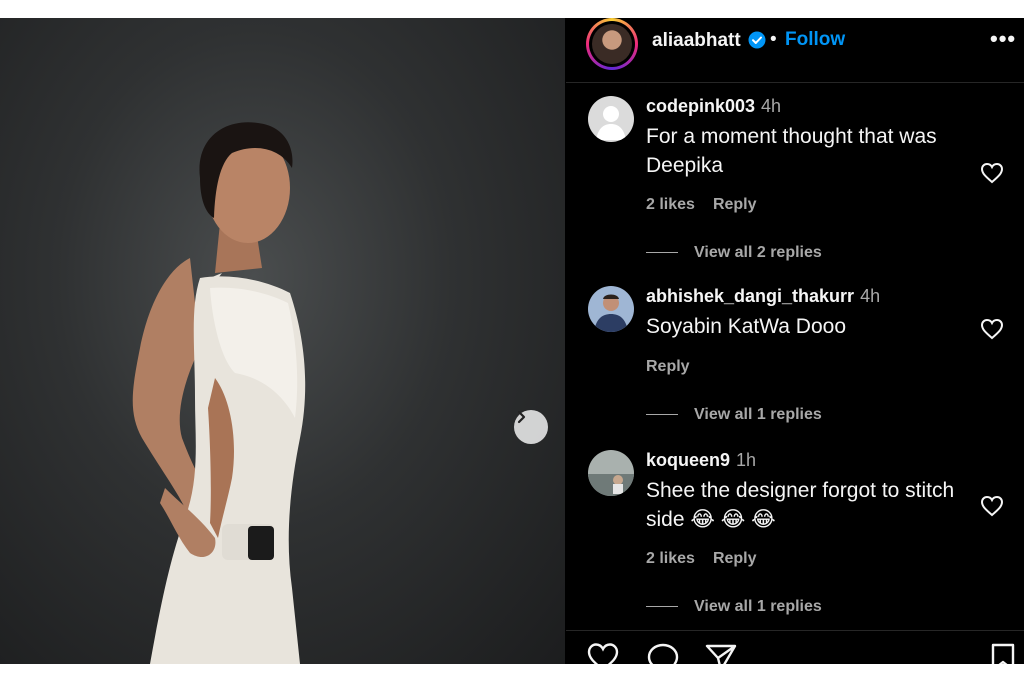 This screenshot has height=683, width=1024. I want to click on comment-text: Soyabin KatWa Dooo, so click(746, 326).